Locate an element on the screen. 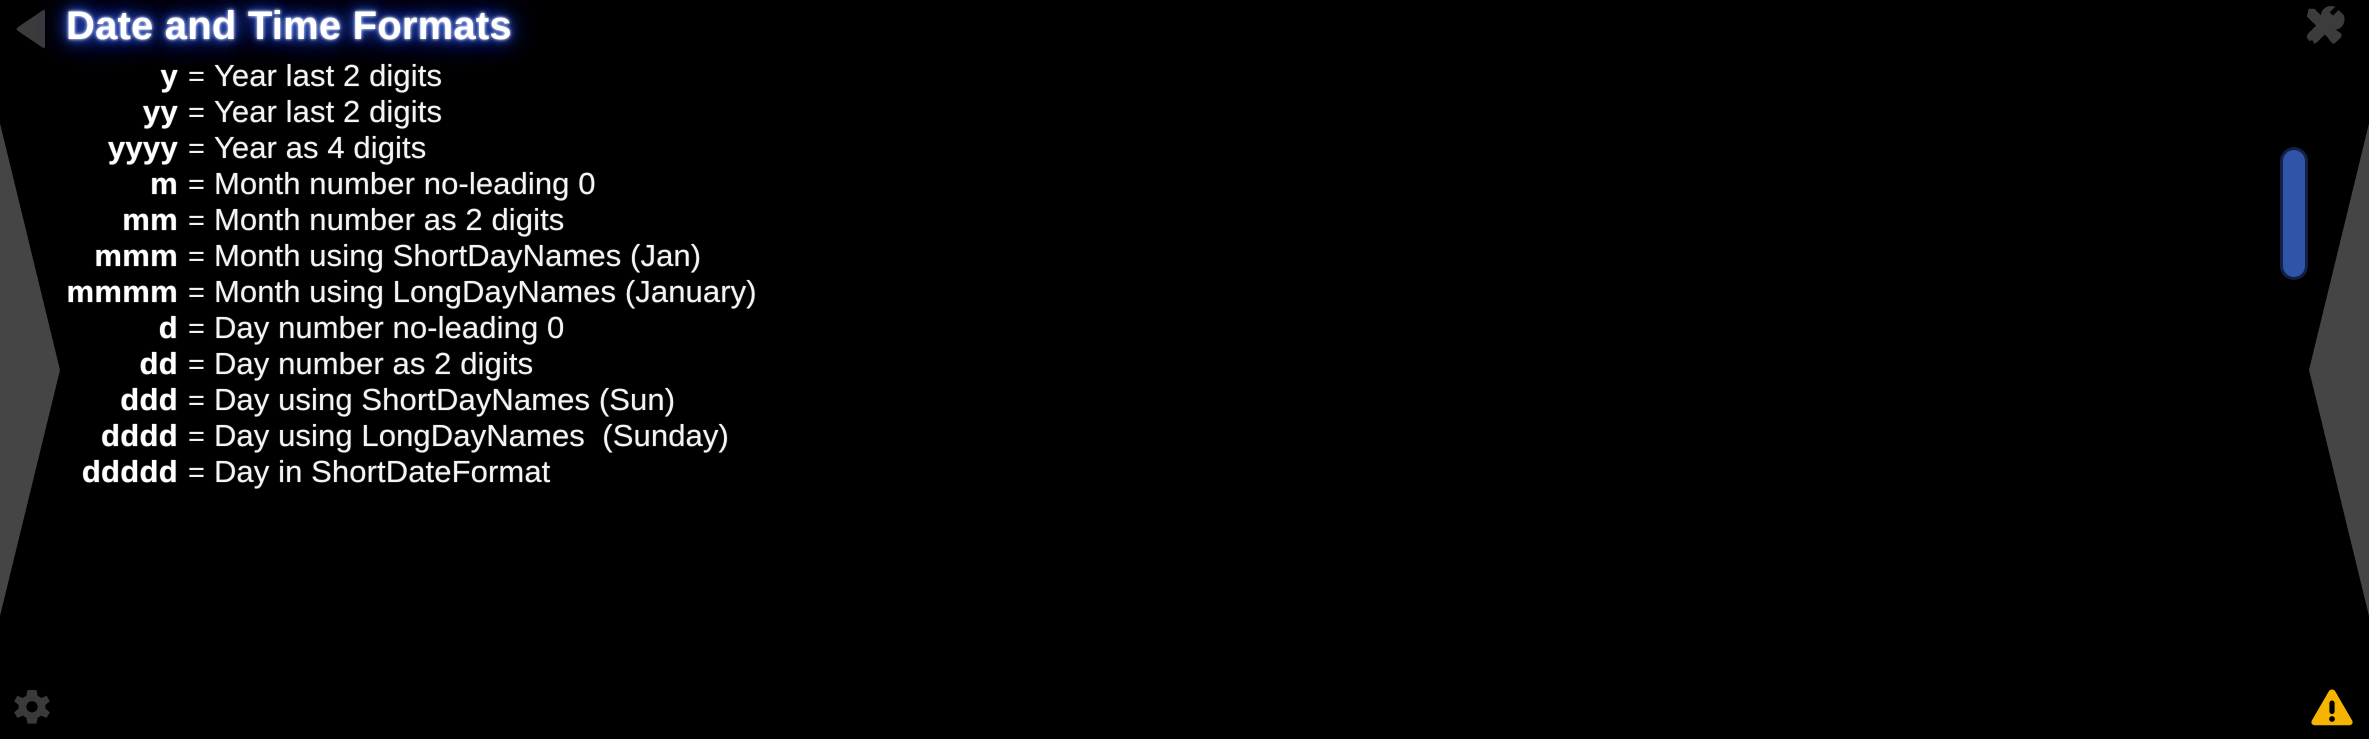  format-description: Day using LongDayNames (Sunday) is located at coordinates (471, 435).